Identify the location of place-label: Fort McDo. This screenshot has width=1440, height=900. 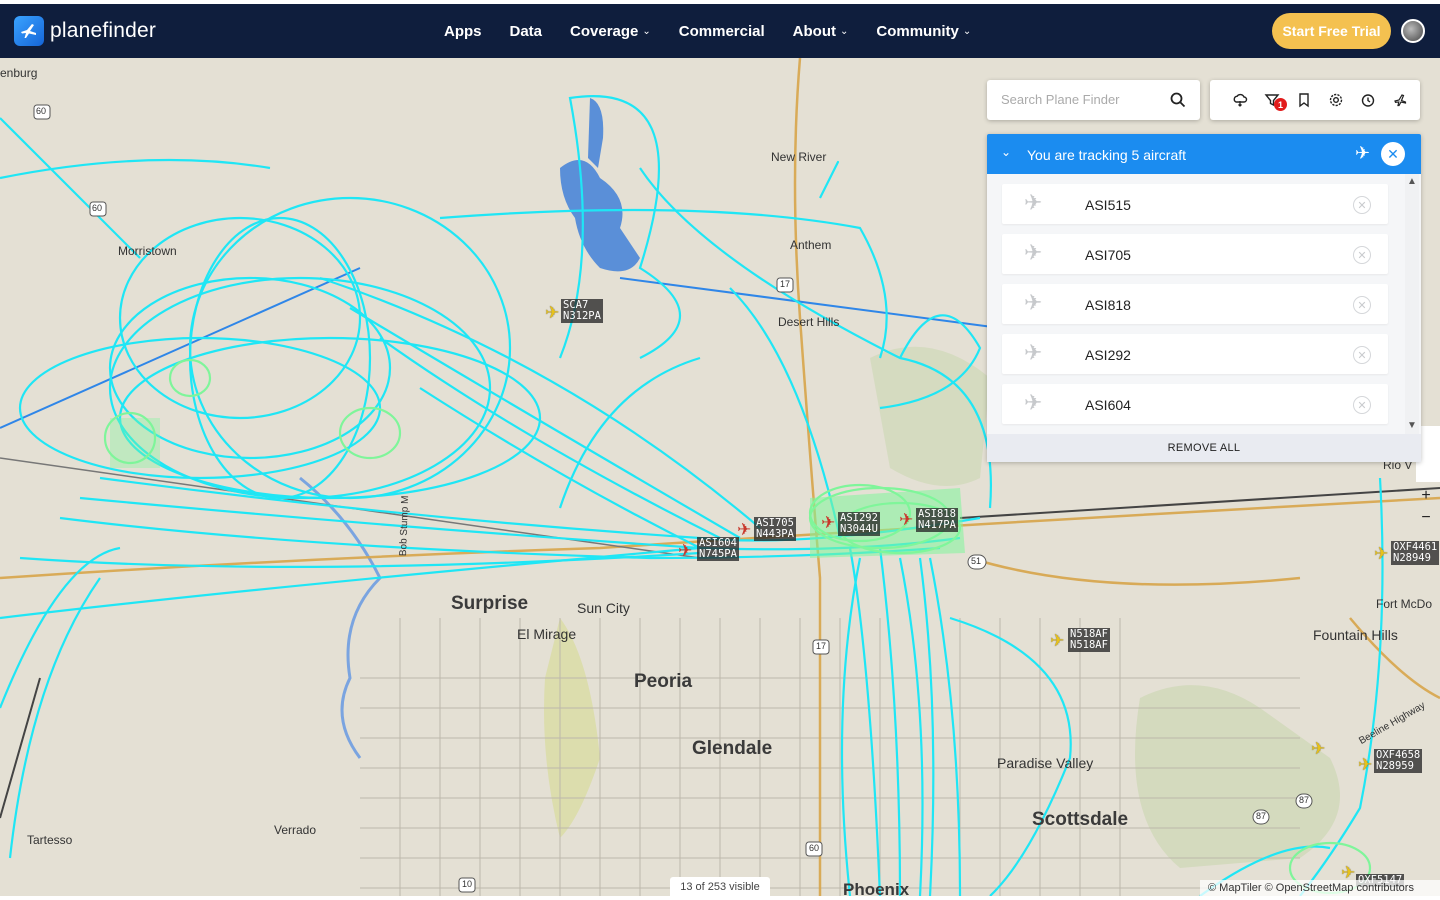
(1404, 604).